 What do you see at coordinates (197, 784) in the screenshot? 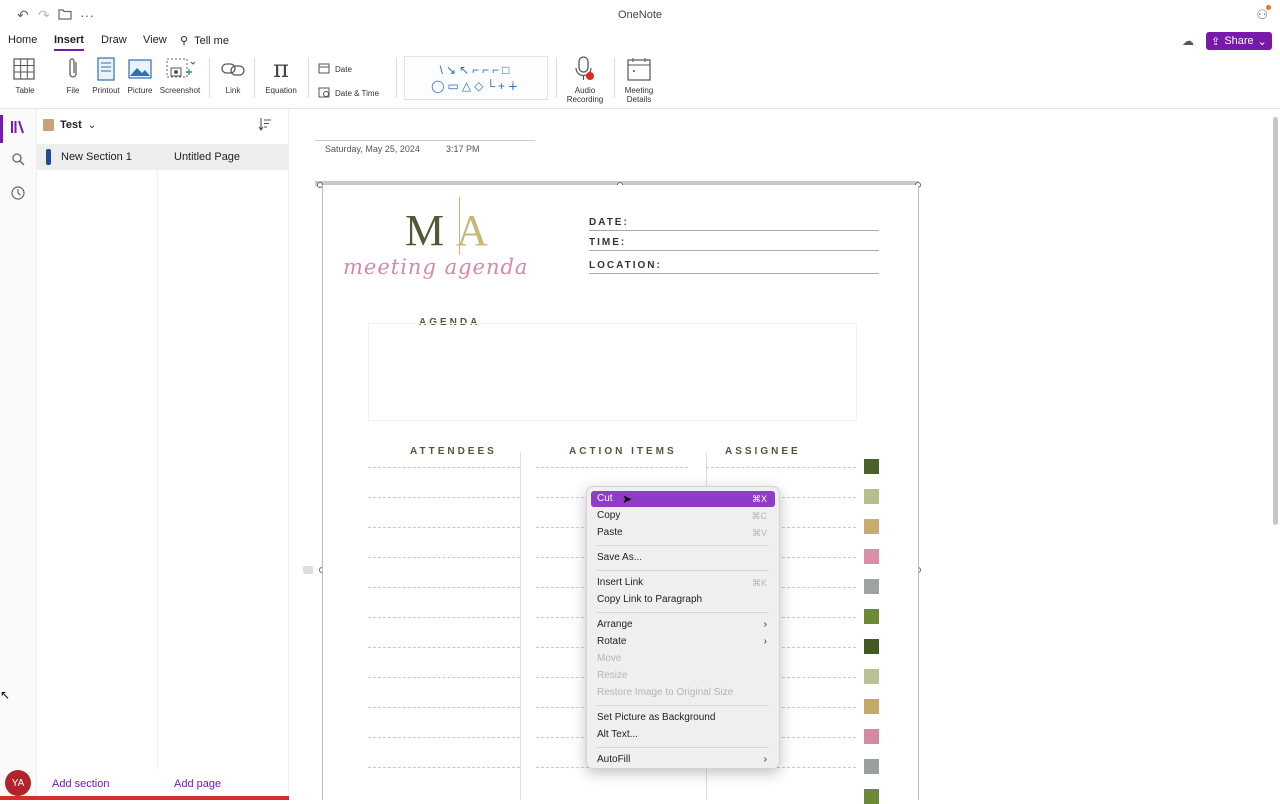
I see `add-page-button: Add page` at bounding box center [197, 784].